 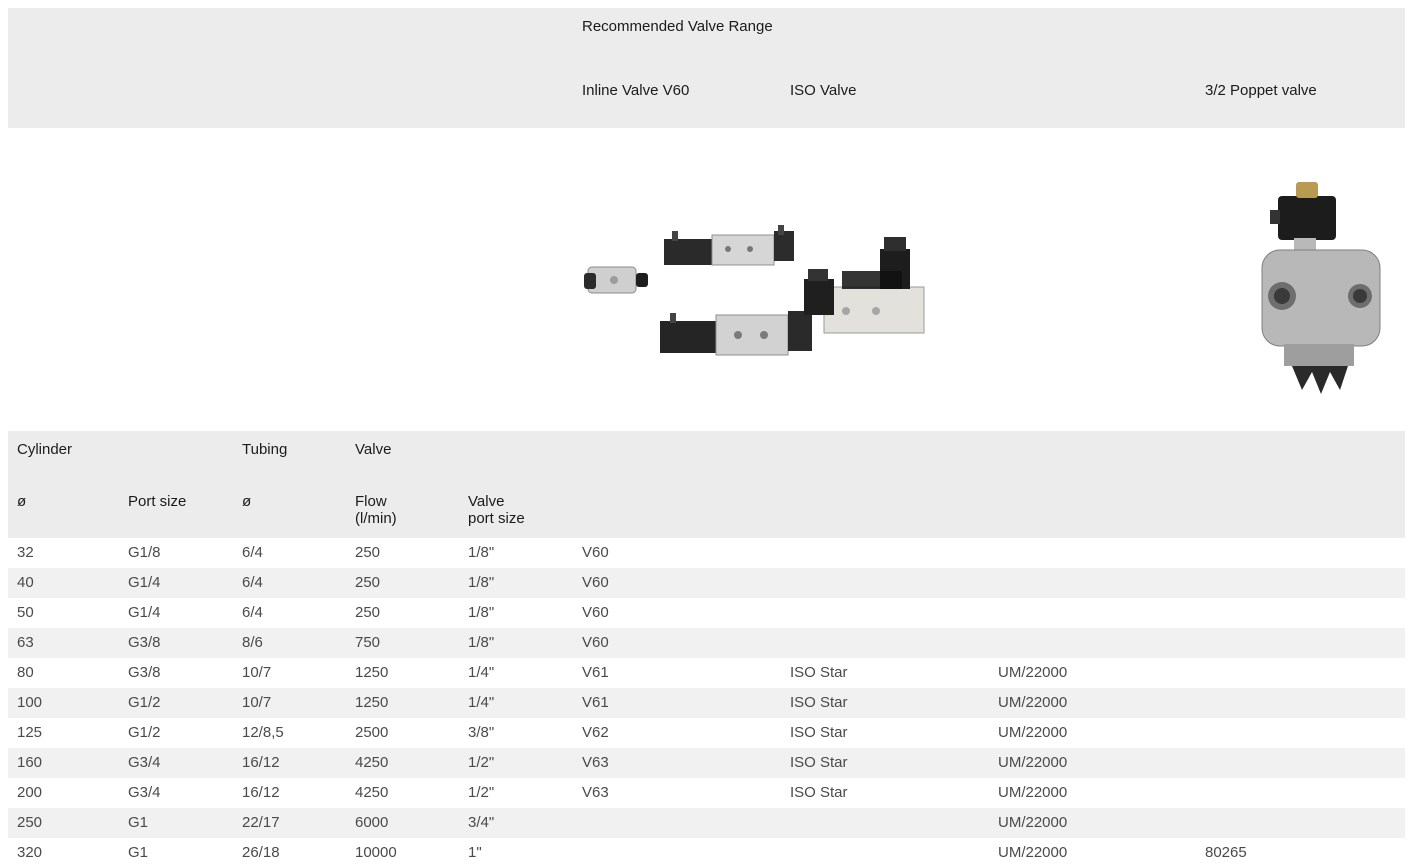 What do you see at coordinates (706, 823) in the screenshot?
I see `table-row: 250 G1 22/17 6000 3/4" UM/22000` at bounding box center [706, 823].